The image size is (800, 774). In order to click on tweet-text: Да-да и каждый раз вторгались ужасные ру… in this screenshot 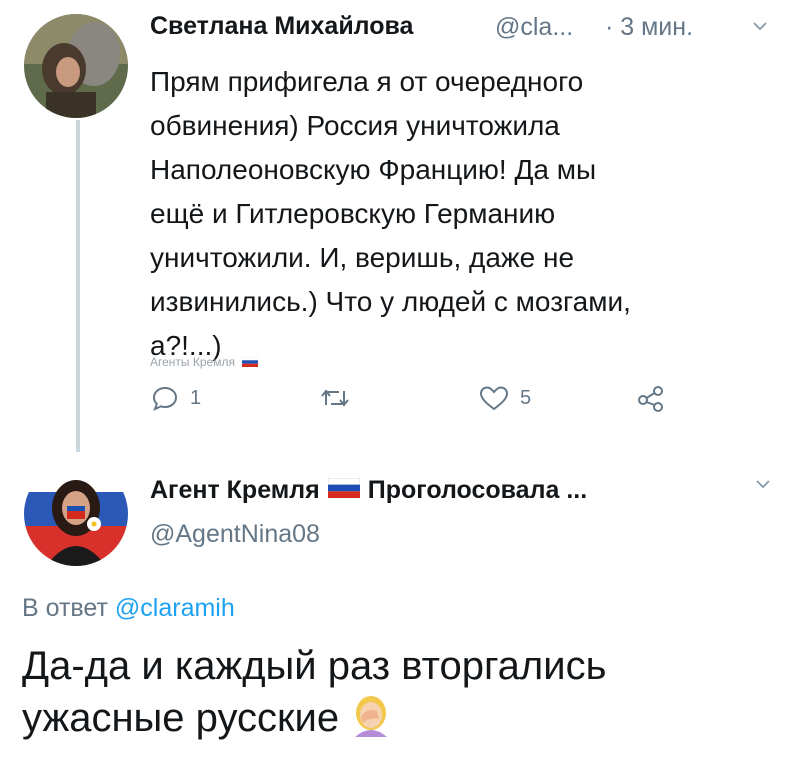, I will do `click(407, 695)`.